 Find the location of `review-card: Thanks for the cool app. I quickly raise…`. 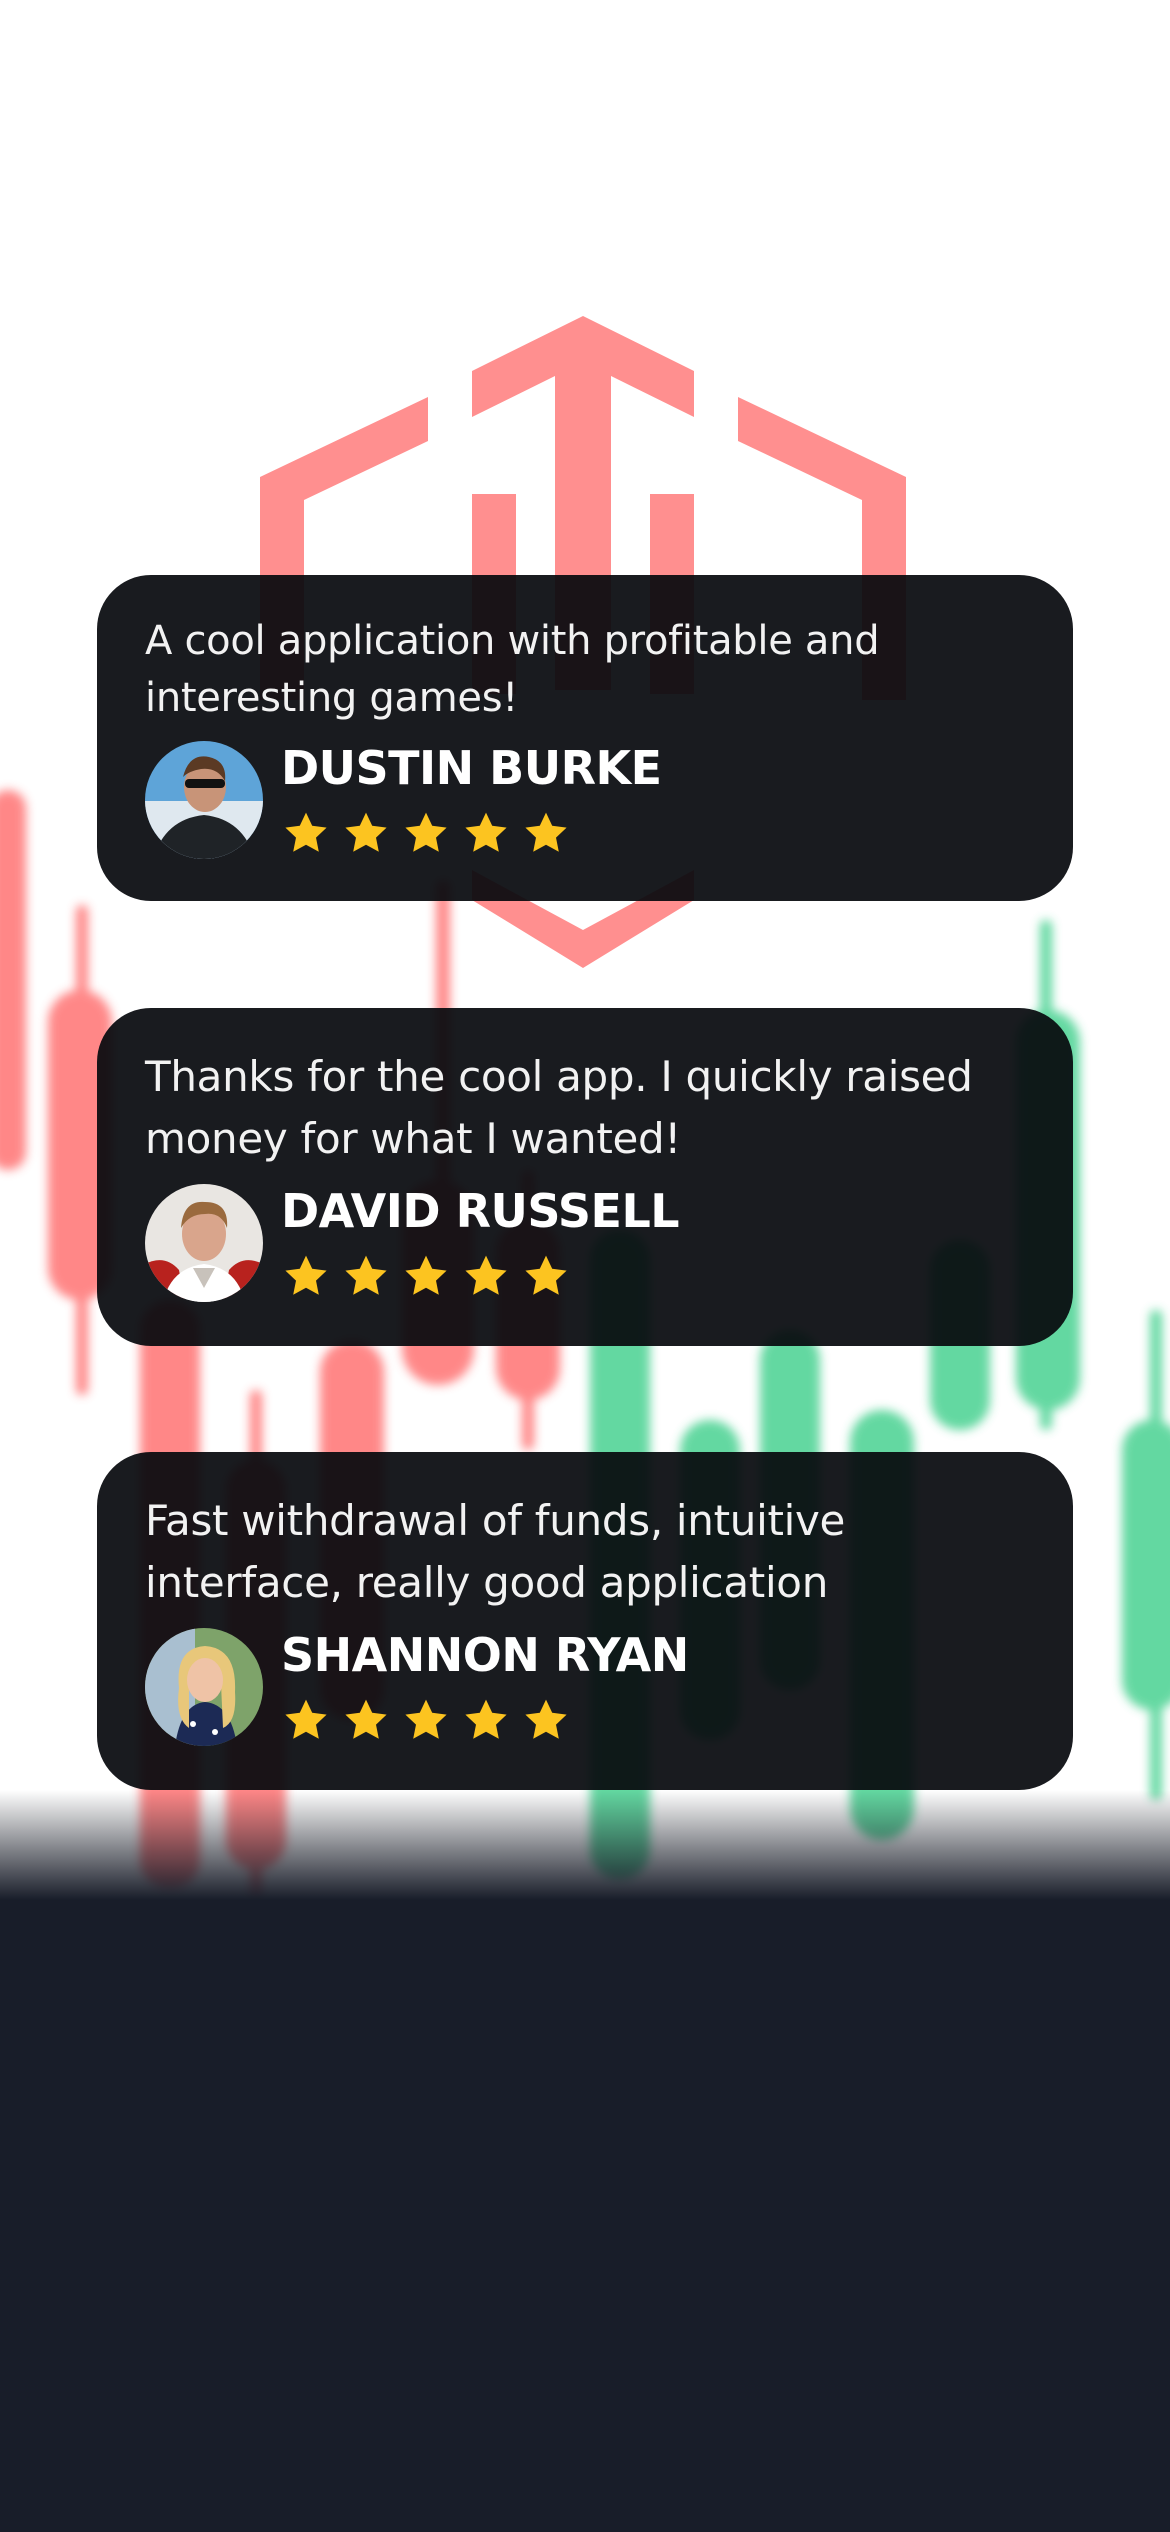

review-card: Thanks for the cool app. I quickly raise… is located at coordinates (585, 1177).